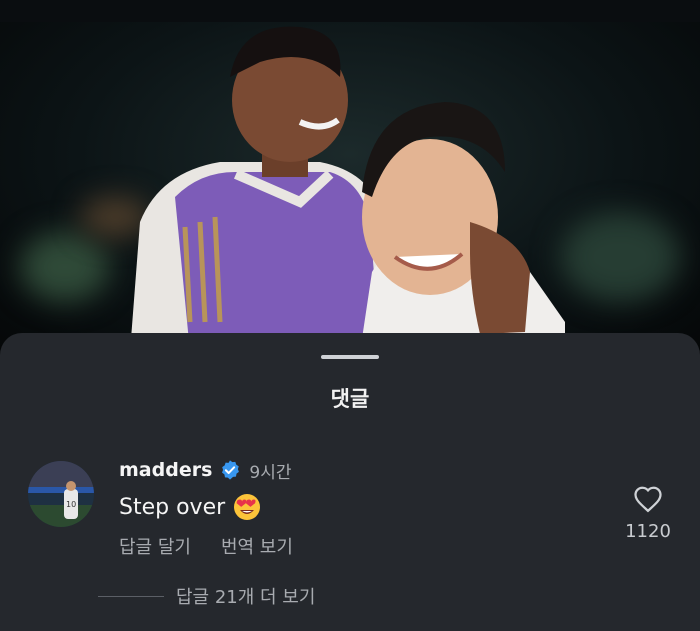 The height and width of the screenshot is (631, 700). I want to click on svg-text: 10, so click(71, 504).